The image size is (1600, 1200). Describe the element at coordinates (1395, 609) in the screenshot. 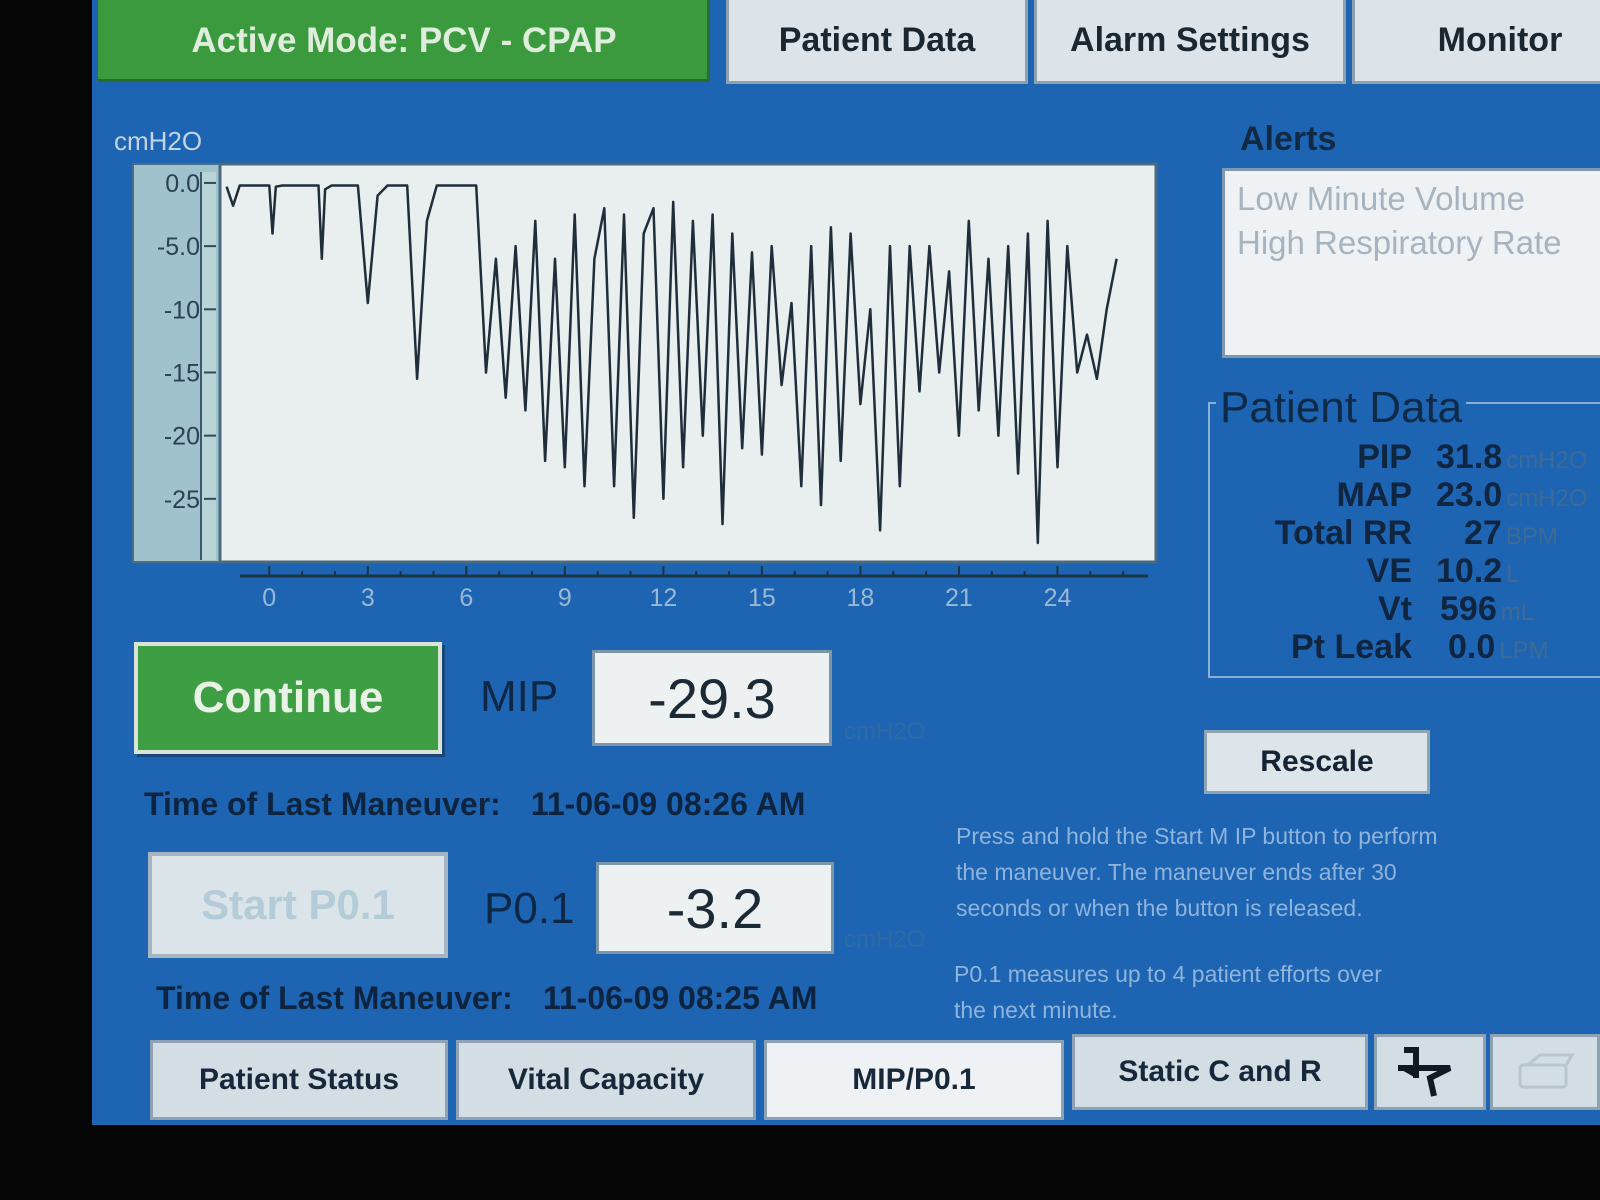

I see `vt-label: Vt` at that location.